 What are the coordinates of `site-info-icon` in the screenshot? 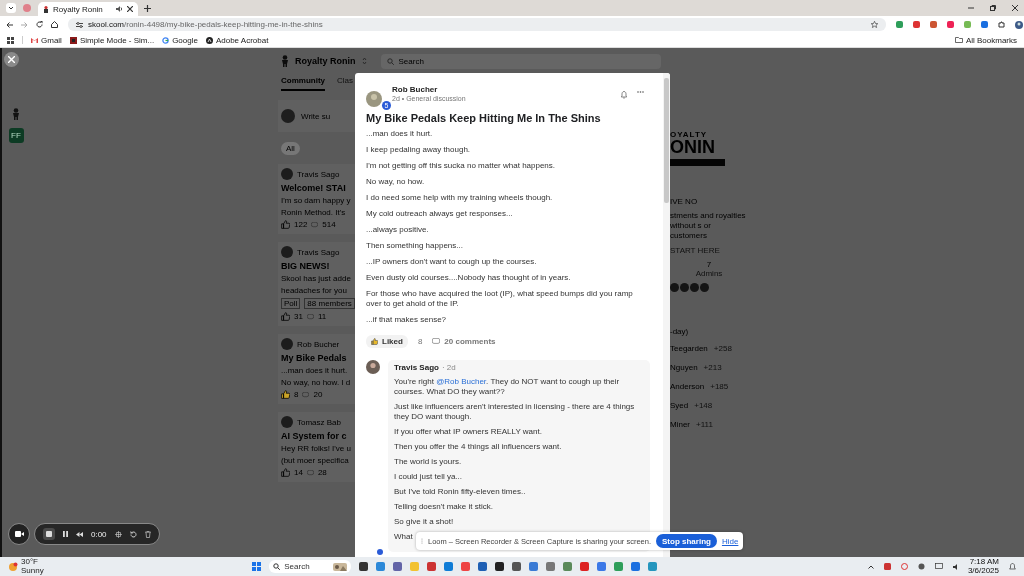 It's located at (79, 24).